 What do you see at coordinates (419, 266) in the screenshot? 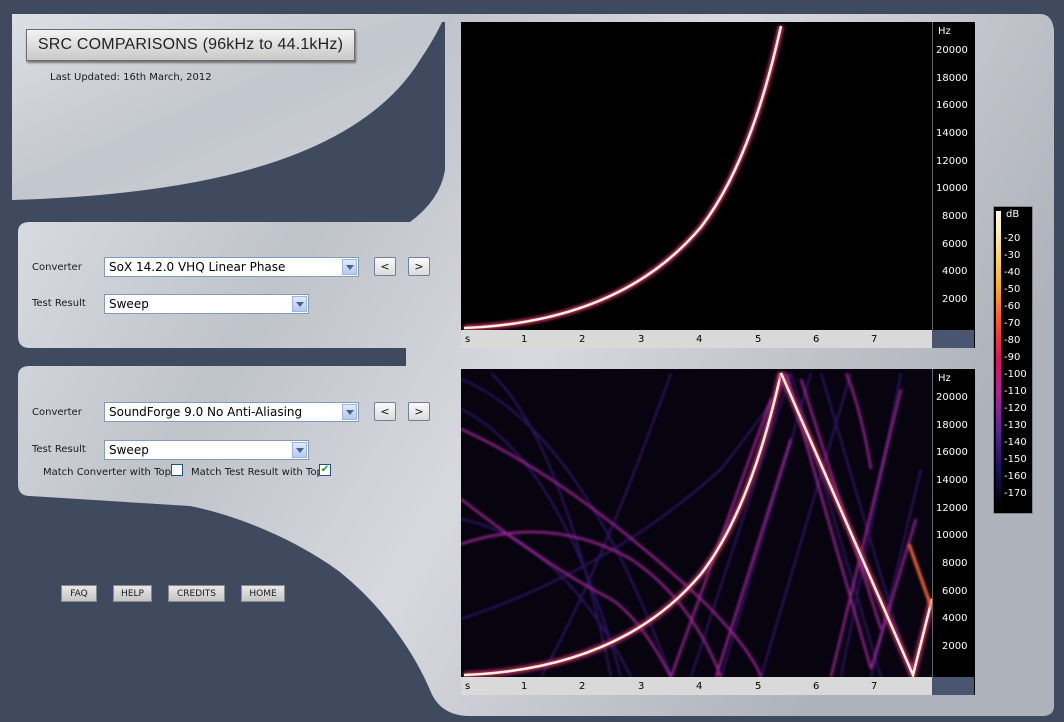
I see `top-next-button: >` at bounding box center [419, 266].